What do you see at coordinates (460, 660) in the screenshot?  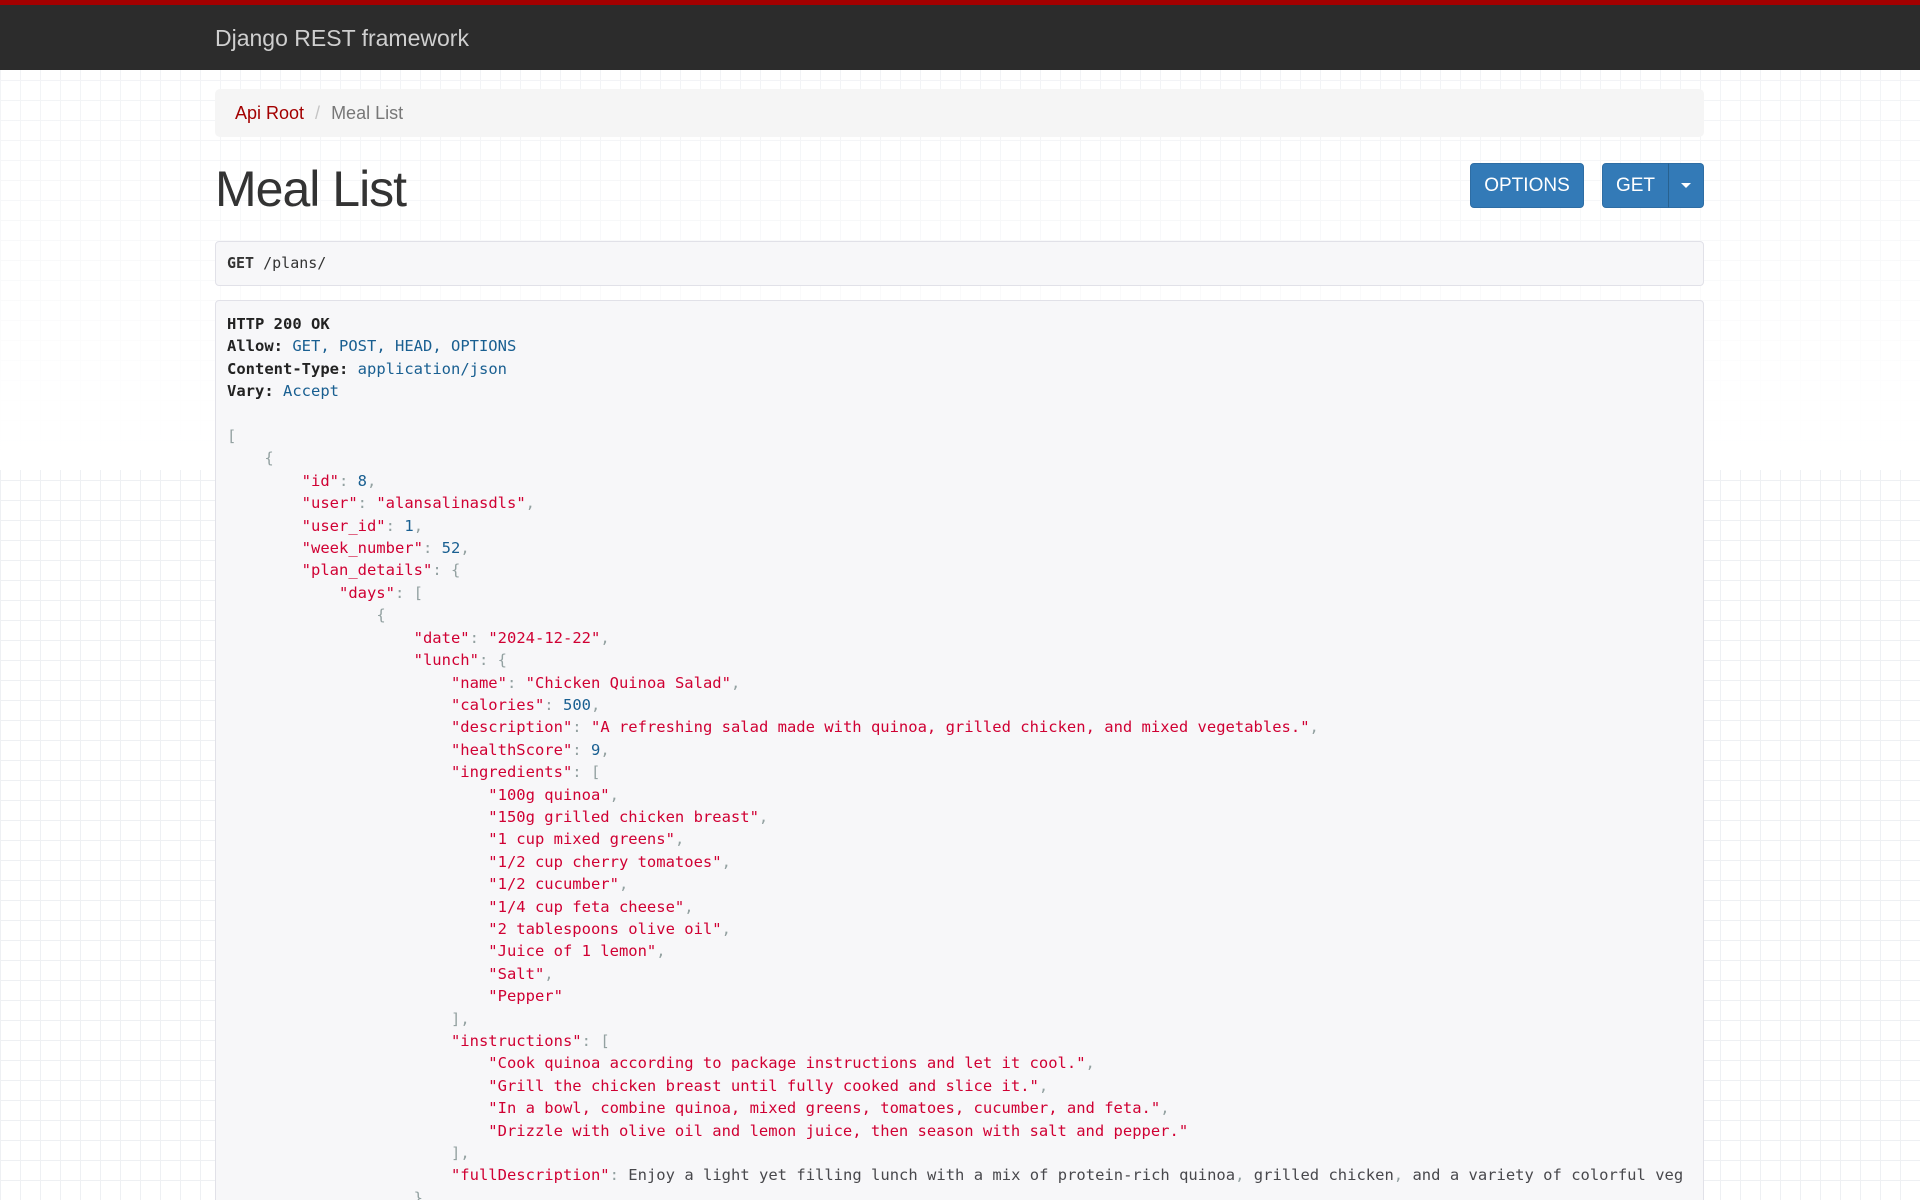 I see `json-line: "lunch": {` at bounding box center [460, 660].